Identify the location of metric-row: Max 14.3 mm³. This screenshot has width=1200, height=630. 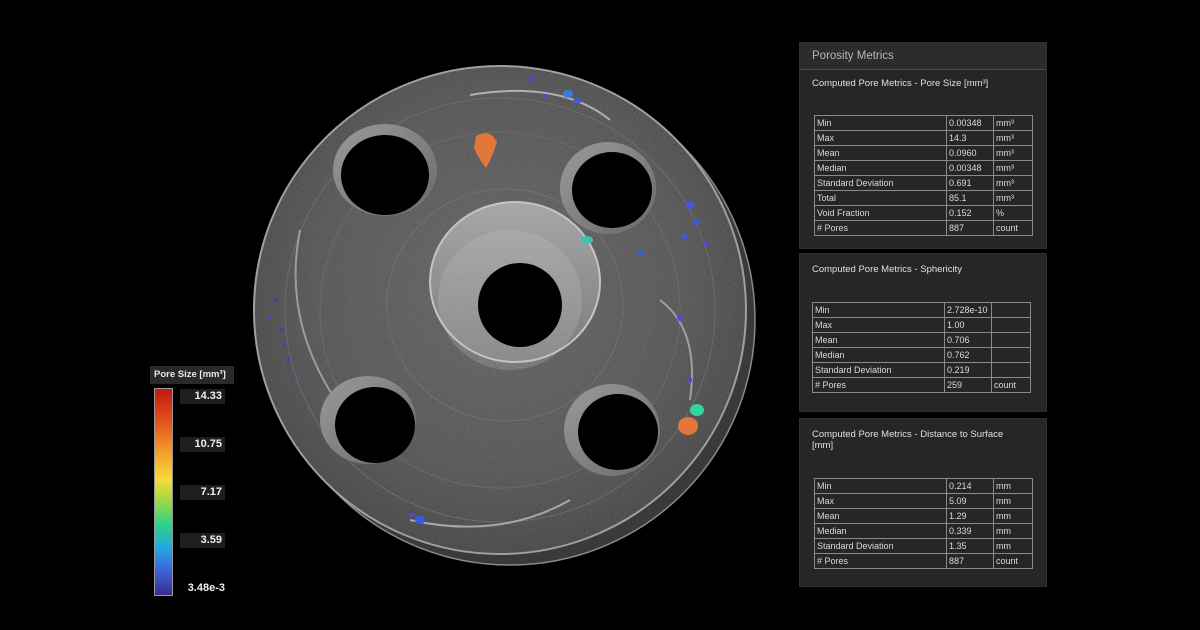
(923, 138).